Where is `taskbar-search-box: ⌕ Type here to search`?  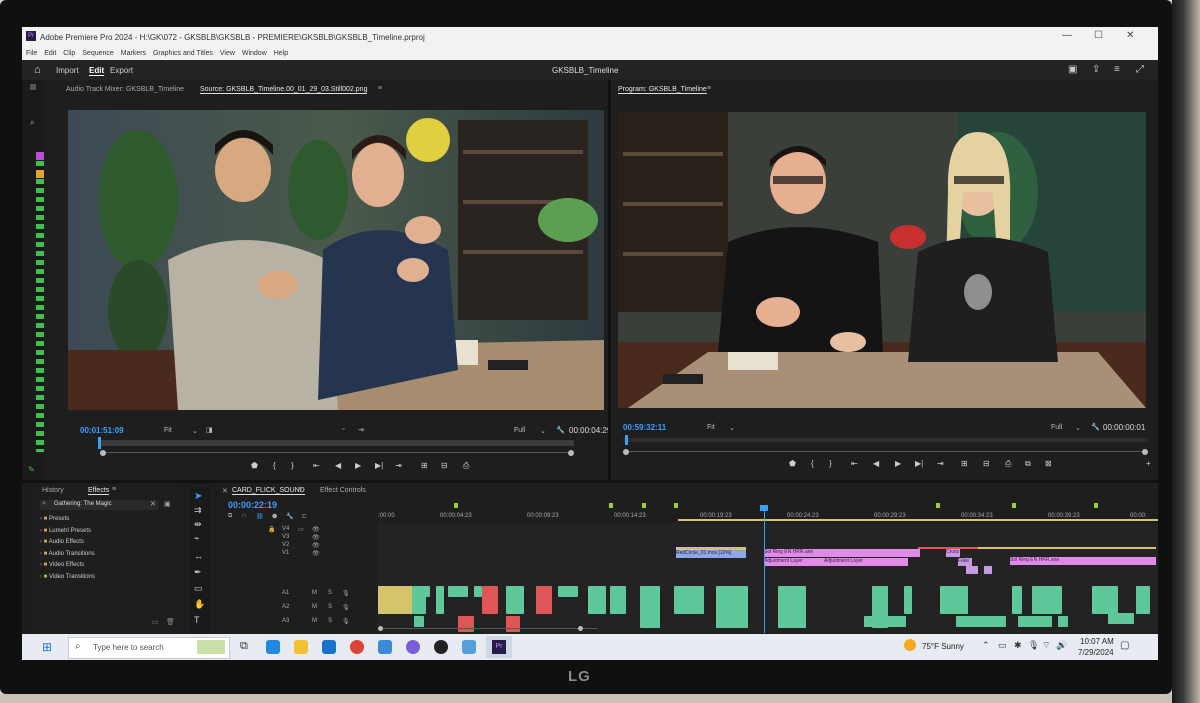 taskbar-search-box: ⌕ Type here to search is located at coordinates (149, 648).